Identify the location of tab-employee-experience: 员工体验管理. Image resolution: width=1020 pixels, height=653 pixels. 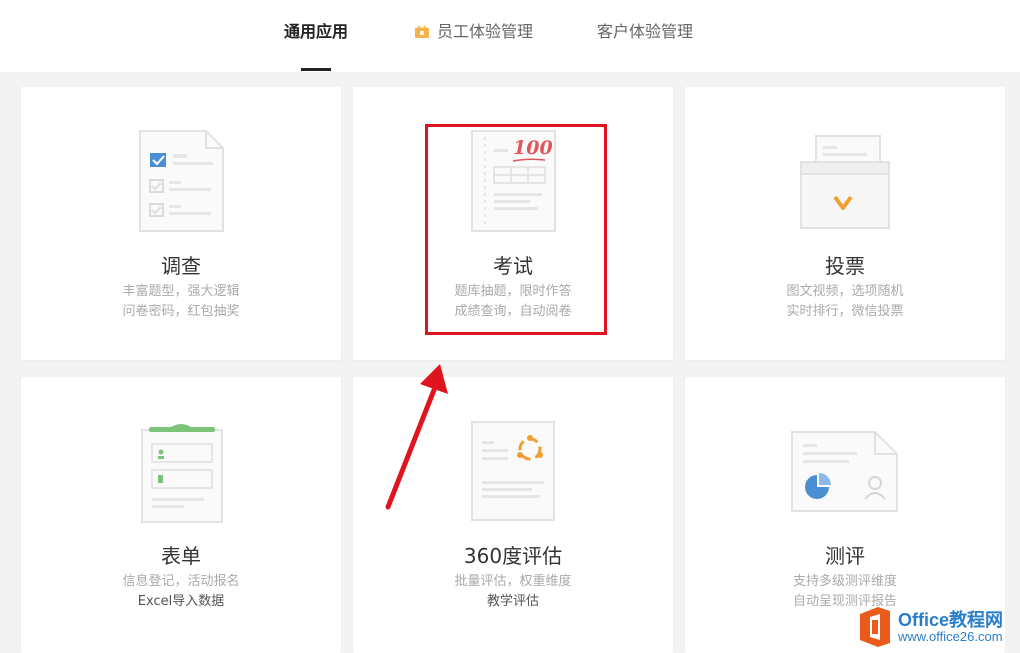
(485, 32).